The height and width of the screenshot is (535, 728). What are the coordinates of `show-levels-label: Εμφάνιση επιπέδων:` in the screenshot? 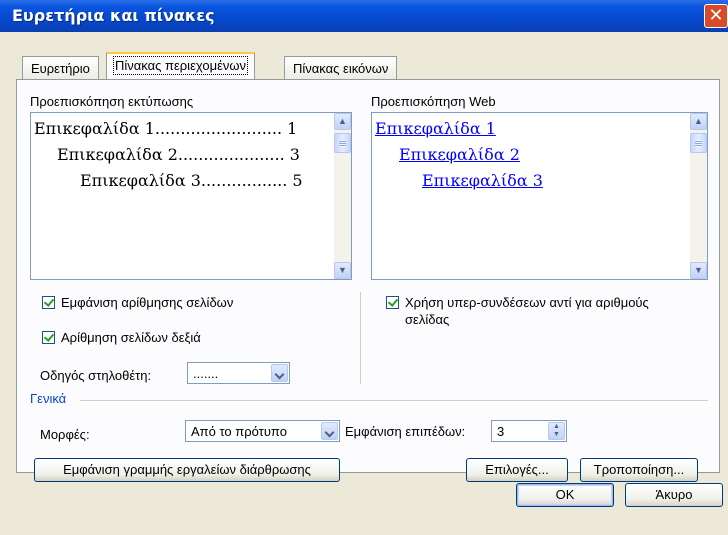 It's located at (405, 431).